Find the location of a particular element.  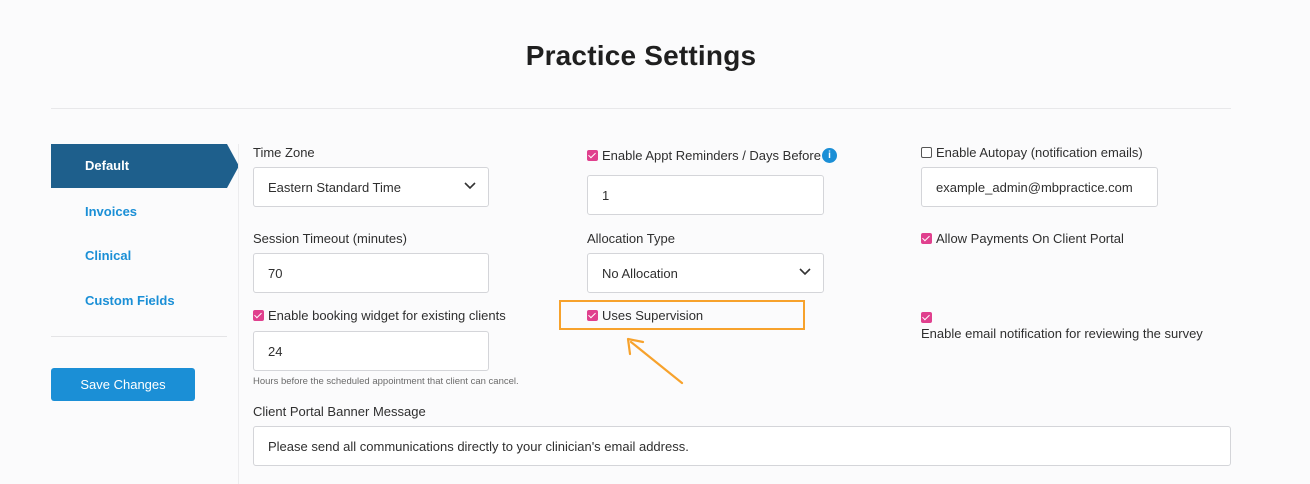

time-zone-select: Eastern Standard Time is located at coordinates (371, 187).